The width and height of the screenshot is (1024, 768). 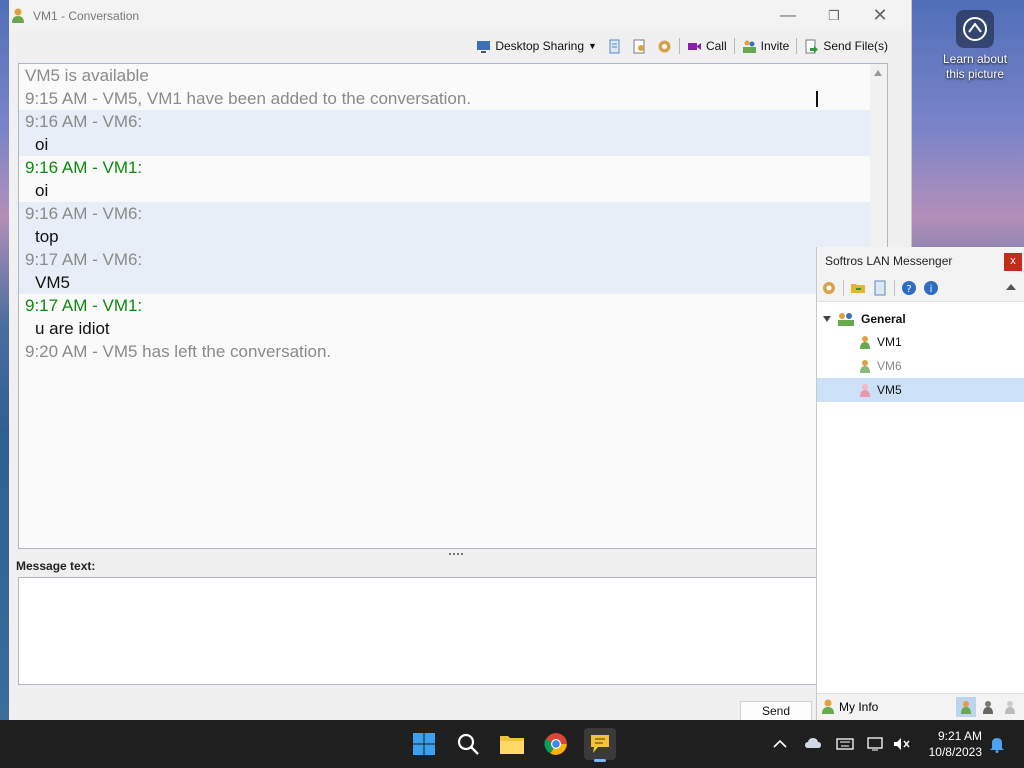 What do you see at coordinates (1013, 262) in the screenshot?
I see `messenger-close-button: x` at bounding box center [1013, 262].